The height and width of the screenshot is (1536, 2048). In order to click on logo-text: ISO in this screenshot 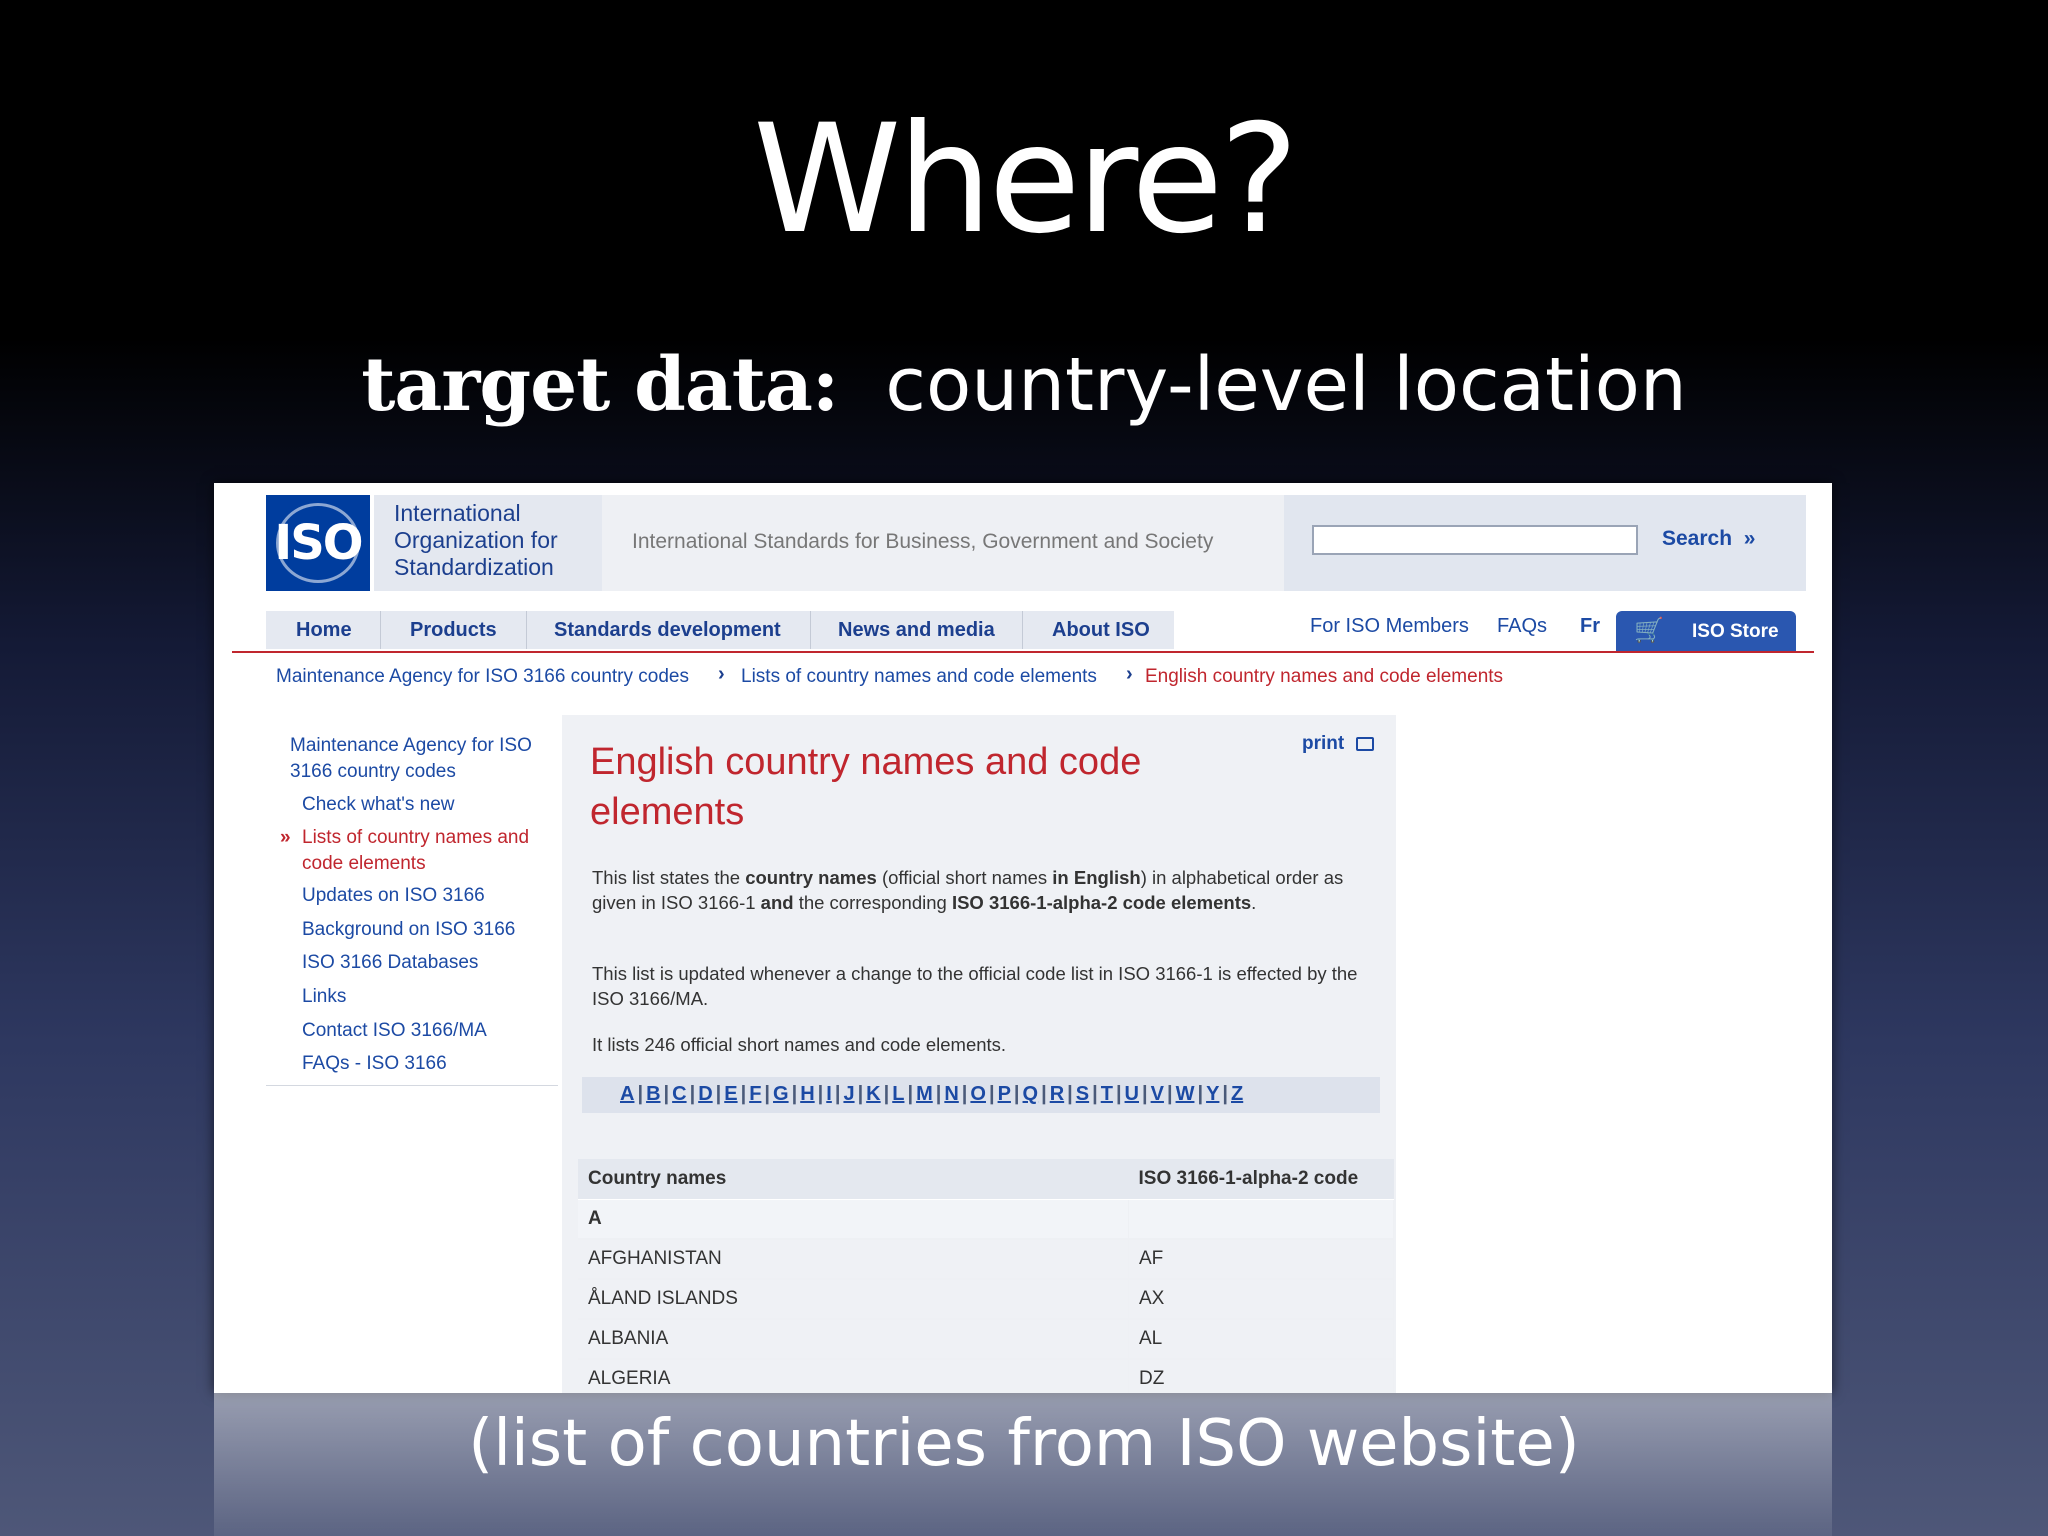, I will do `click(318, 543)`.